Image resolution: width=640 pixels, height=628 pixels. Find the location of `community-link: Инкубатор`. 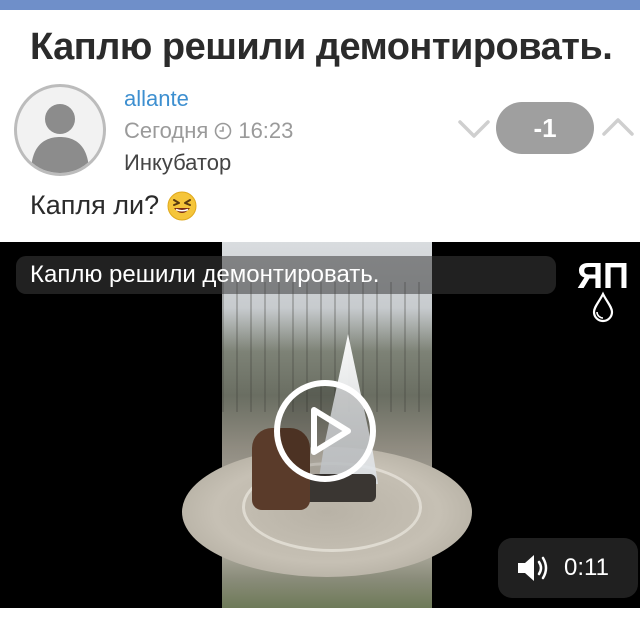

community-link: Инкубатор is located at coordinates (177, 163).